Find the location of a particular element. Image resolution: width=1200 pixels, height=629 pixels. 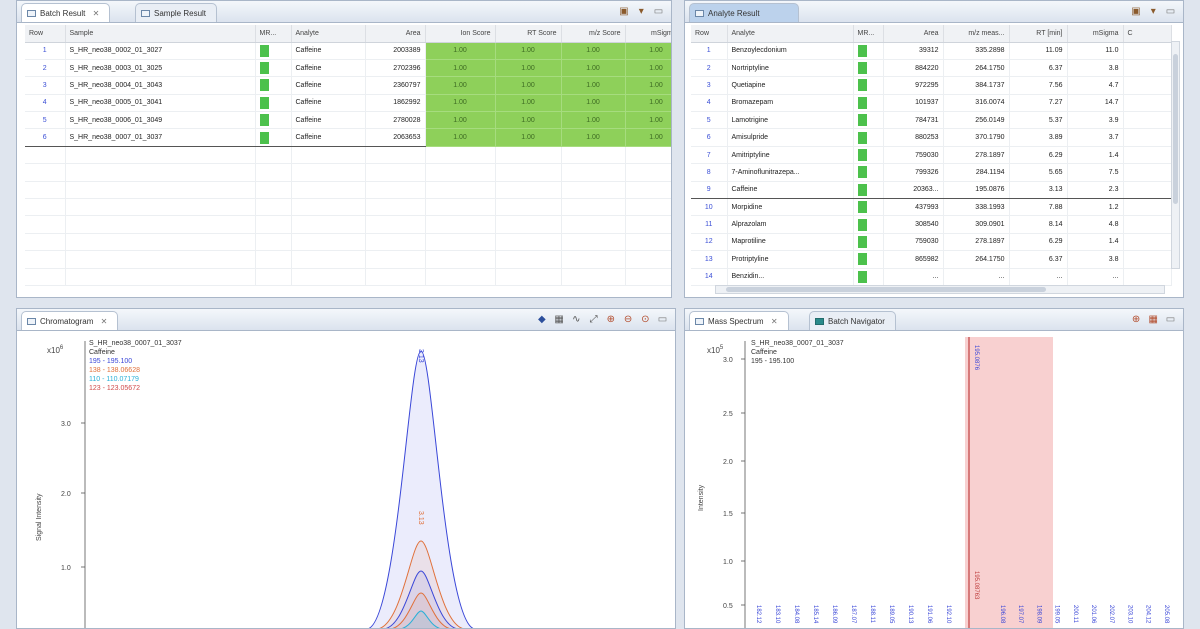

tab-batch-result: Batch Result ✕ is located at coordinates (66, 12).